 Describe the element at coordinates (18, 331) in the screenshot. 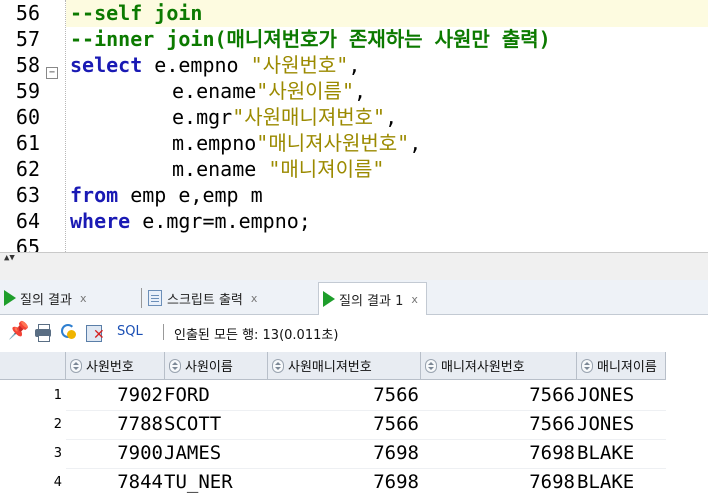

I see `pin-icon: 📌` at that location.